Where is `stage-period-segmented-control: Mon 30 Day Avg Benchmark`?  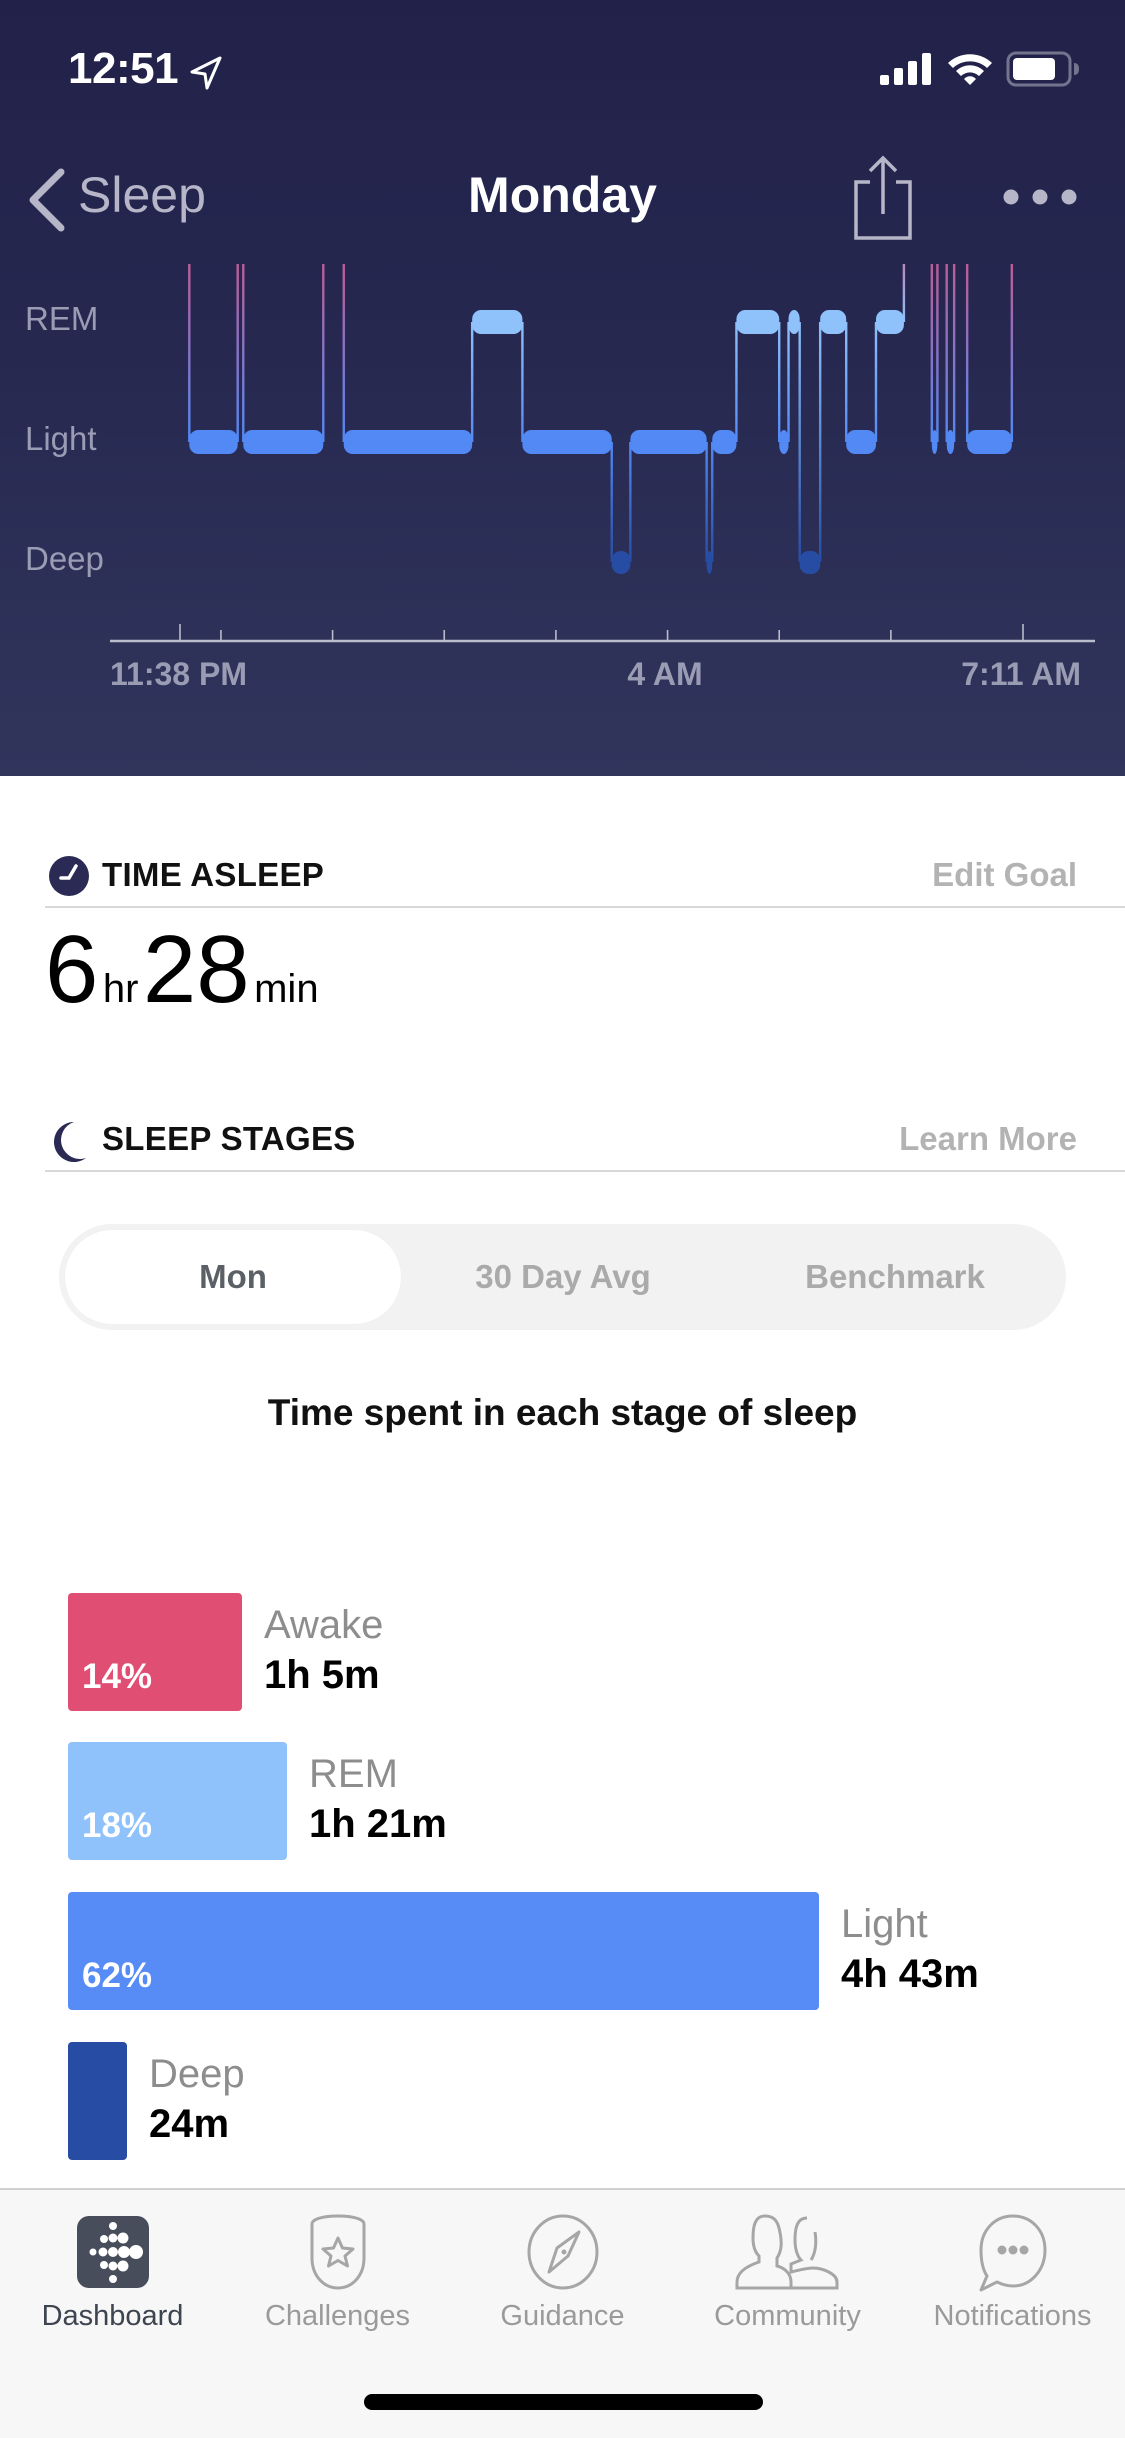
stage-period-segmented-control: Mon 30 Day Avg Benchmark is located at coordinates (562, 1277).